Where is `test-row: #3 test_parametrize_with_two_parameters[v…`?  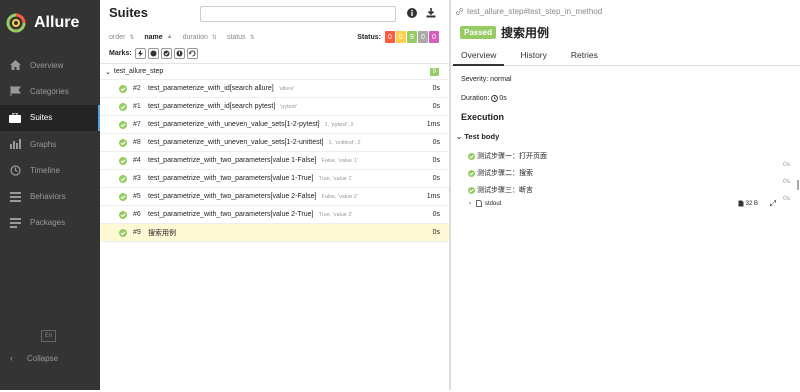 test-row: #3 test_parametrize_with_two_parameters[v… is located at coordinates (274, 179).